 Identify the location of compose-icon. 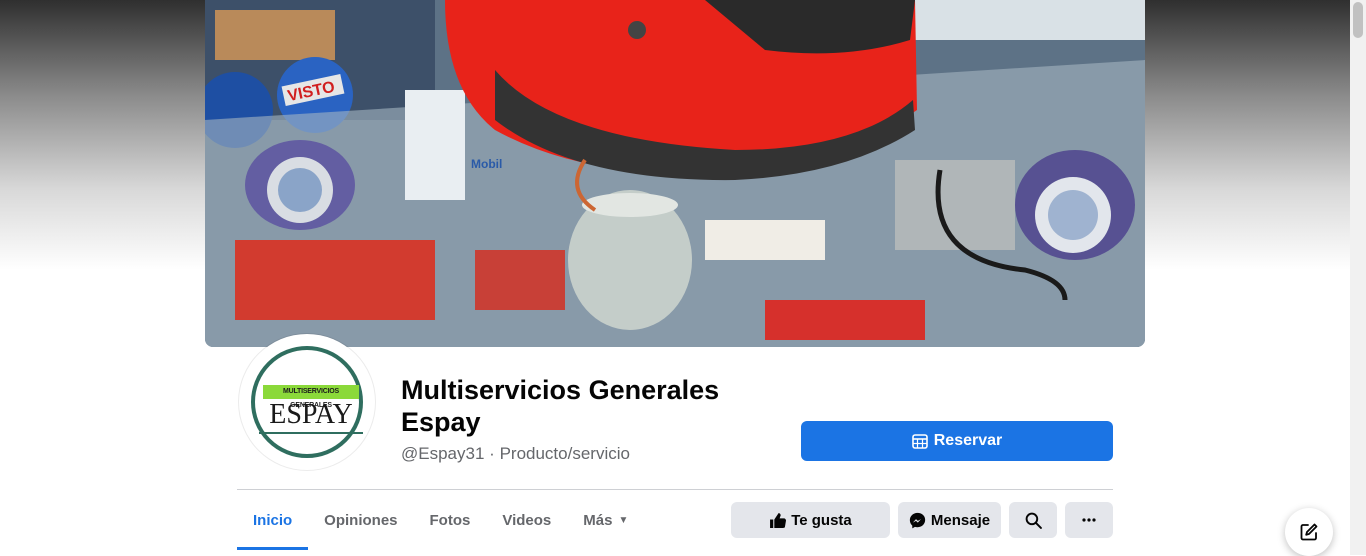
(1309, 532).